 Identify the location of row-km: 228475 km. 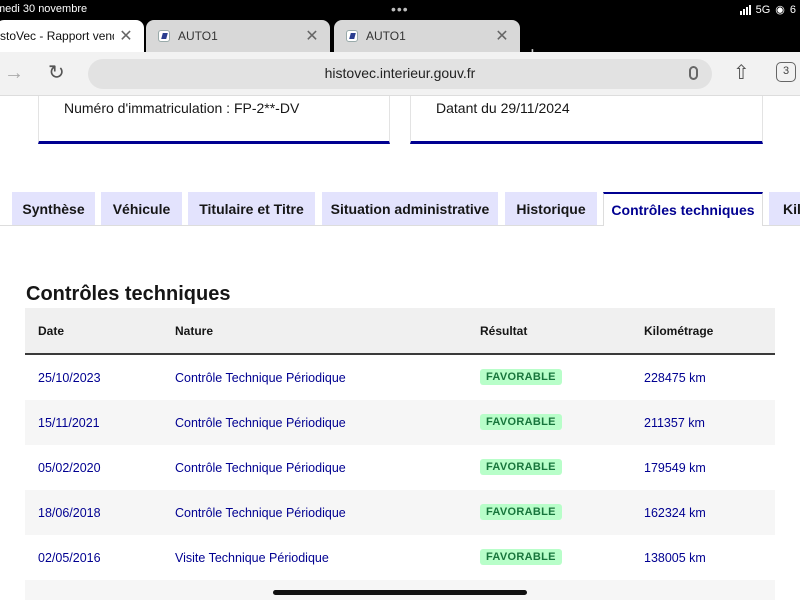
(675, 378).